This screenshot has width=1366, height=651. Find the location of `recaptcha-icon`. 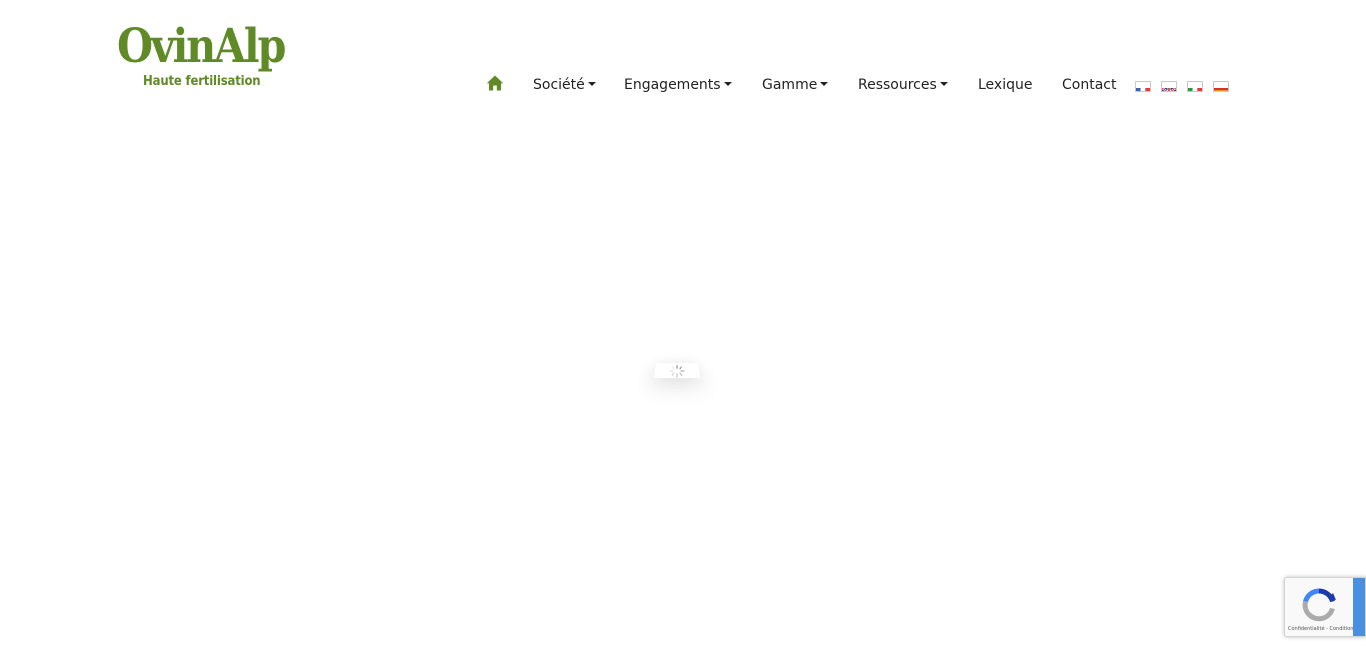

recaptcha-icon is located at coordinates (1319, 607).